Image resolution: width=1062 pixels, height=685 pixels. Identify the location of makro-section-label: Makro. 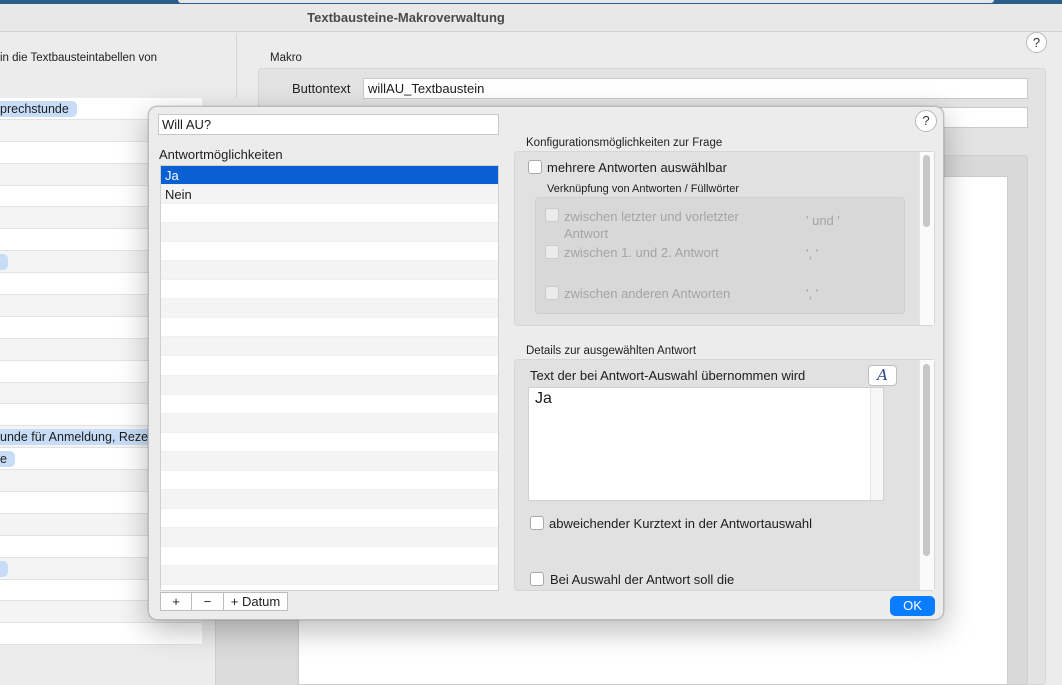
(286, 58).